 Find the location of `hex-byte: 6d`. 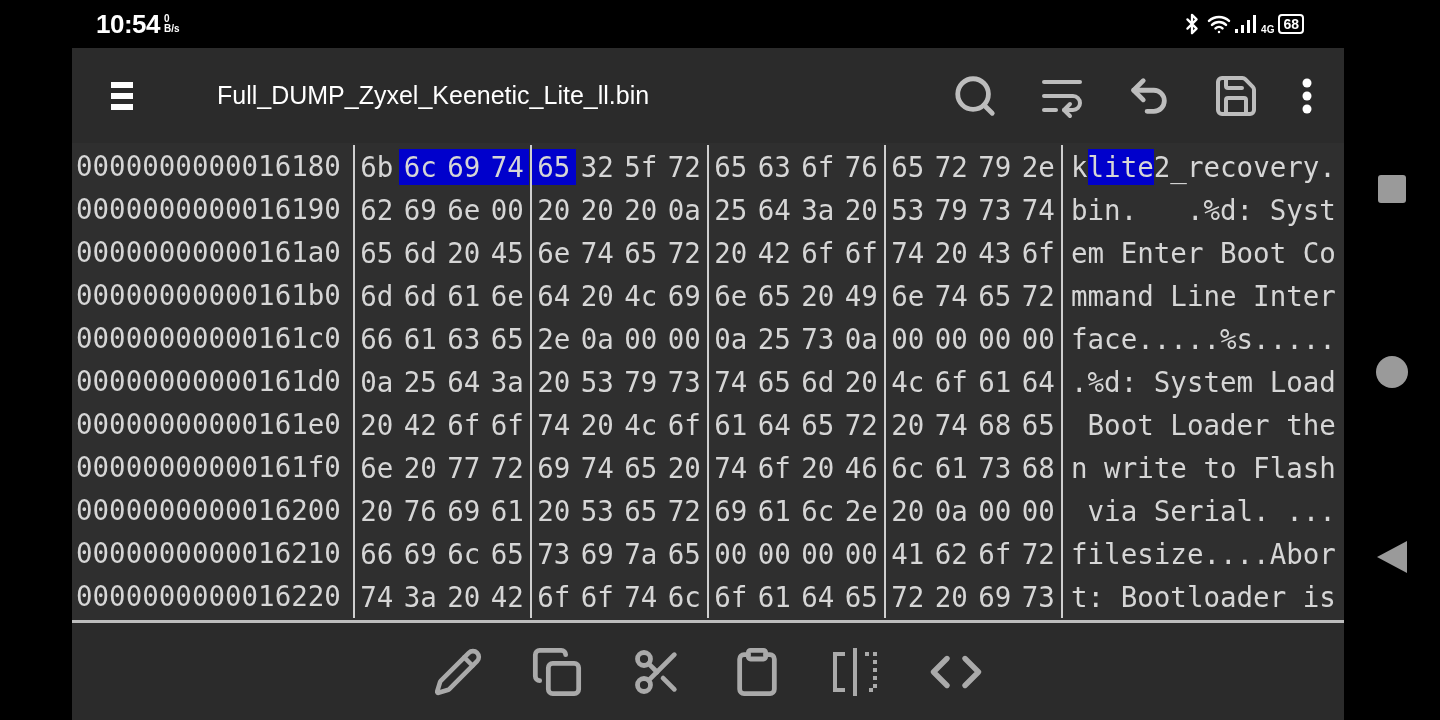

hex-byte: 6d is located at coordinates (420, 295).